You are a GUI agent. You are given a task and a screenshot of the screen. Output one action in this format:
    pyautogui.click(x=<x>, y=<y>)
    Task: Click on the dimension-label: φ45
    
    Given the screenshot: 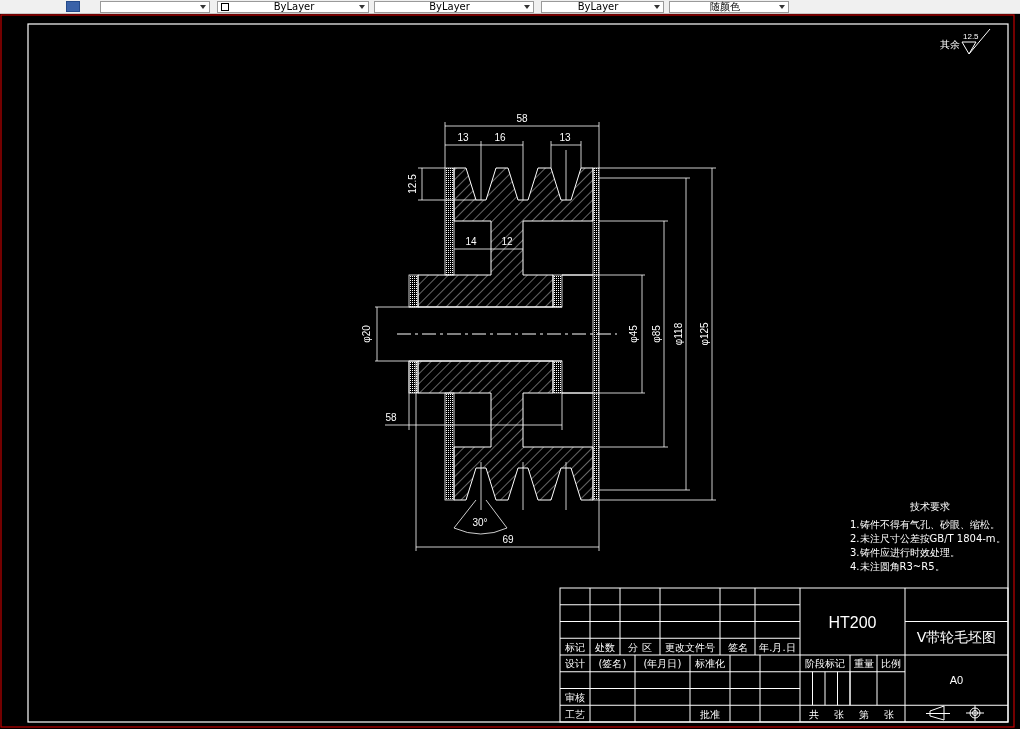 What is the action you would take?
    pyautogui.click(x=633, y=334)
    